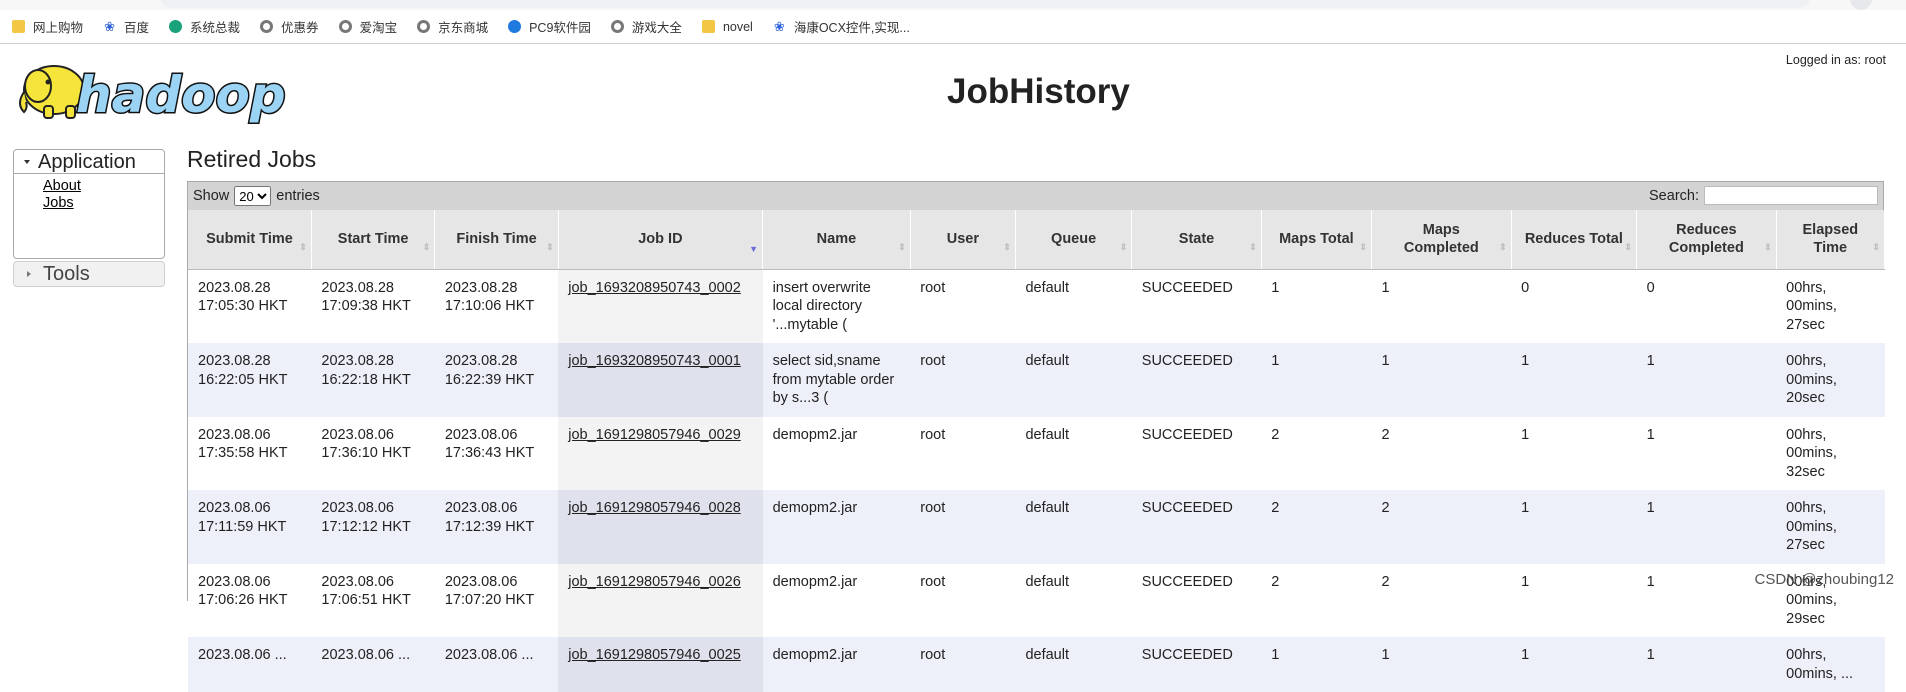 This screenshot has width=1906, height=692. I want to click on profile-button, so click(1861, 5).